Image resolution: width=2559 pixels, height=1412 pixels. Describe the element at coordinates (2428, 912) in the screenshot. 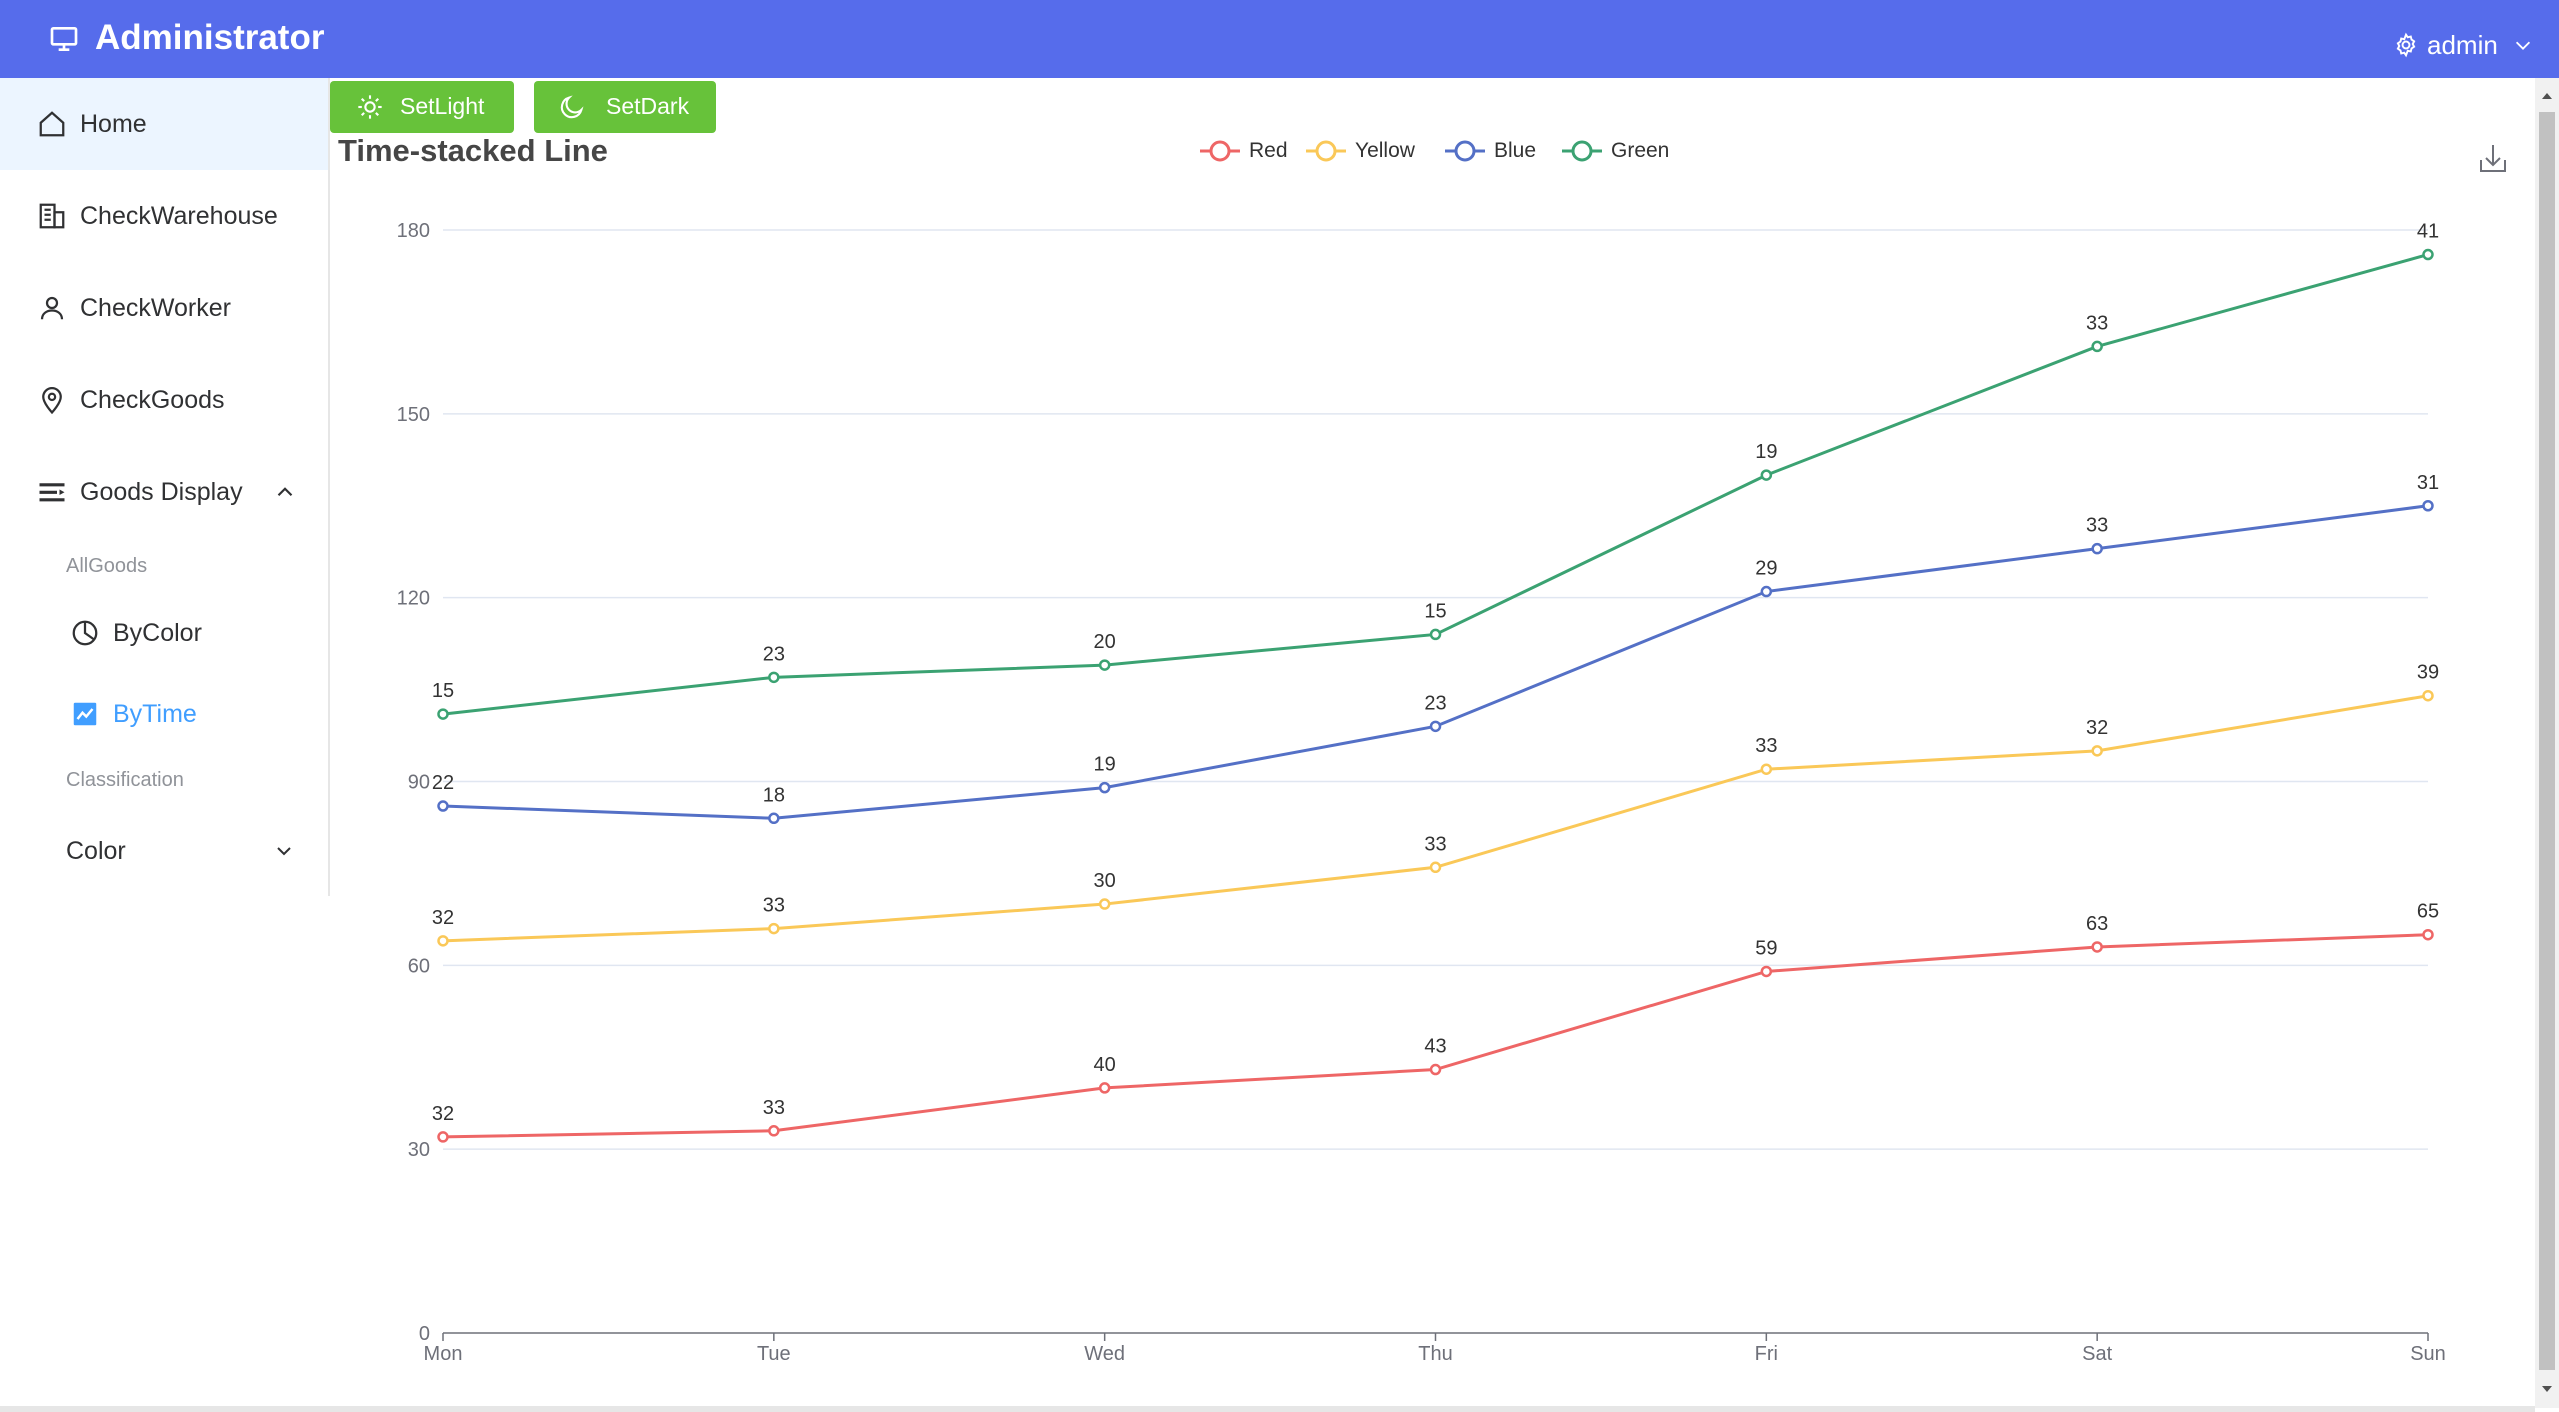

I see `data-label-red: 65` at that location.